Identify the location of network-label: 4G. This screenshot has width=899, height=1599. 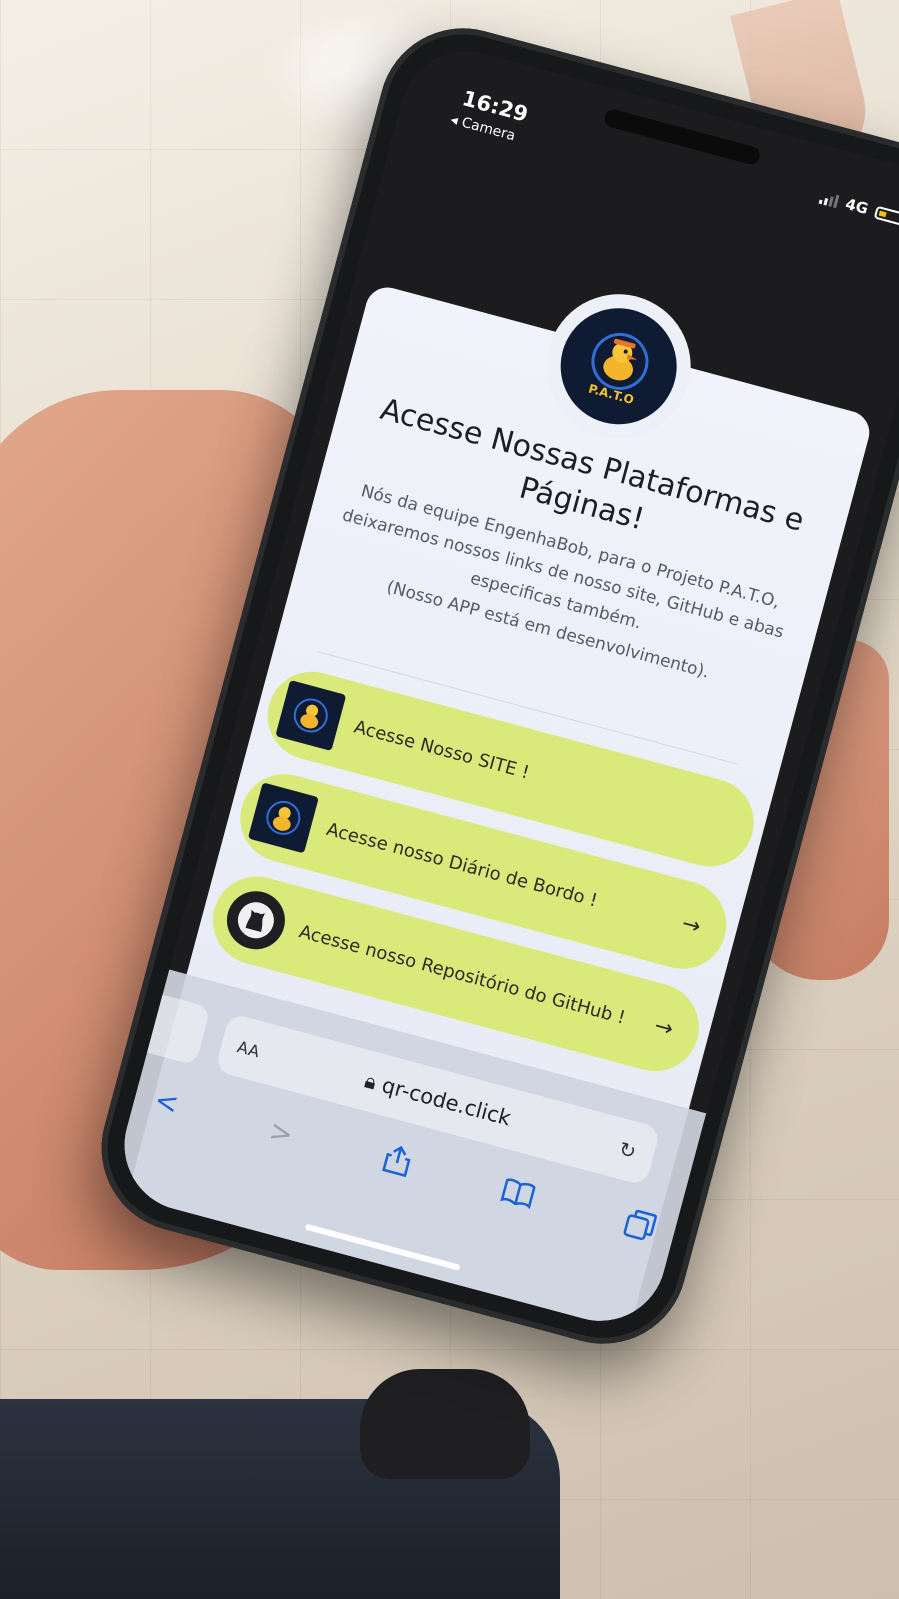
(857, 206).